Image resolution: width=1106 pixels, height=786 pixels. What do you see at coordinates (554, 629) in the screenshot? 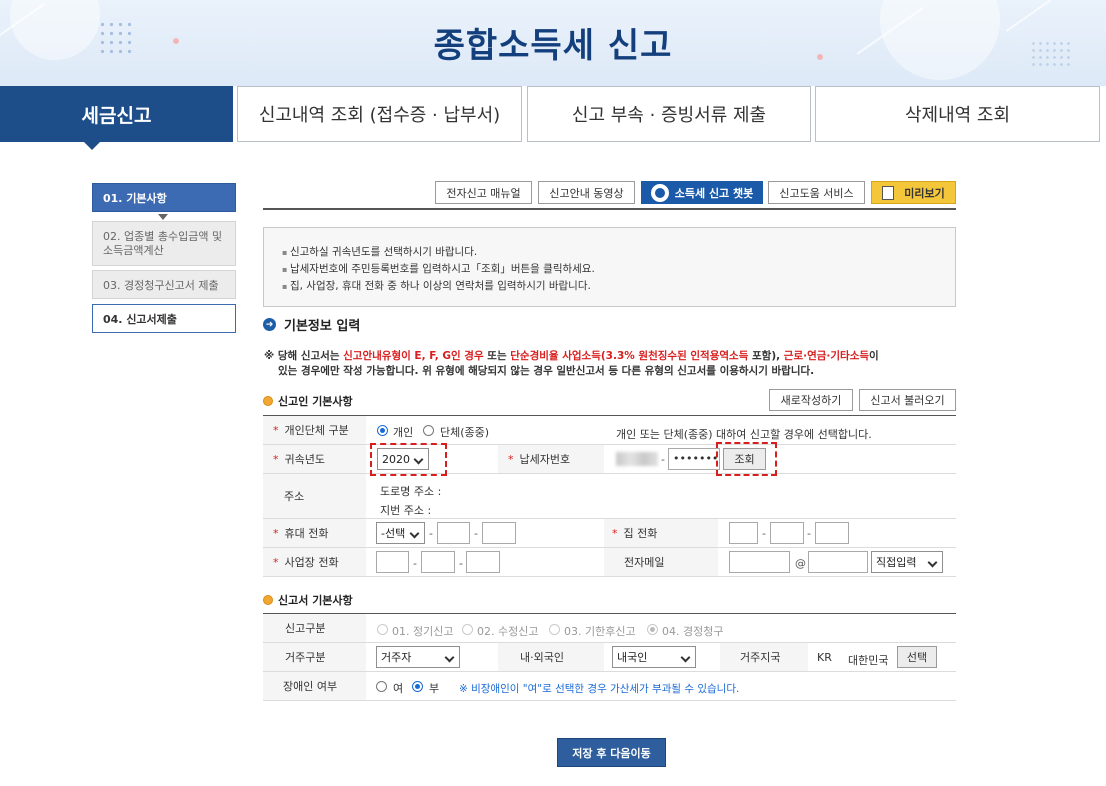
I see `radio-late` at bounding box center [554, 629].